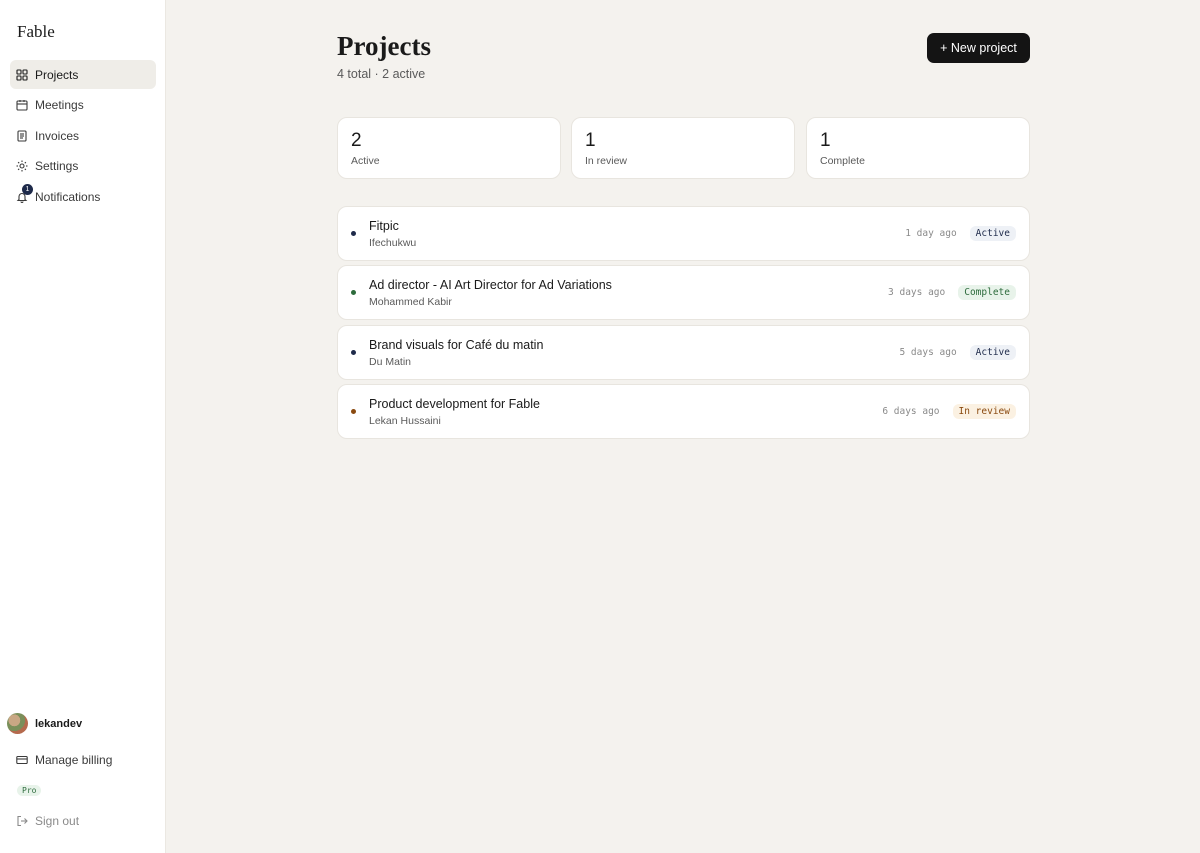  I want to click on page-title: Projects, so click(384, 46).